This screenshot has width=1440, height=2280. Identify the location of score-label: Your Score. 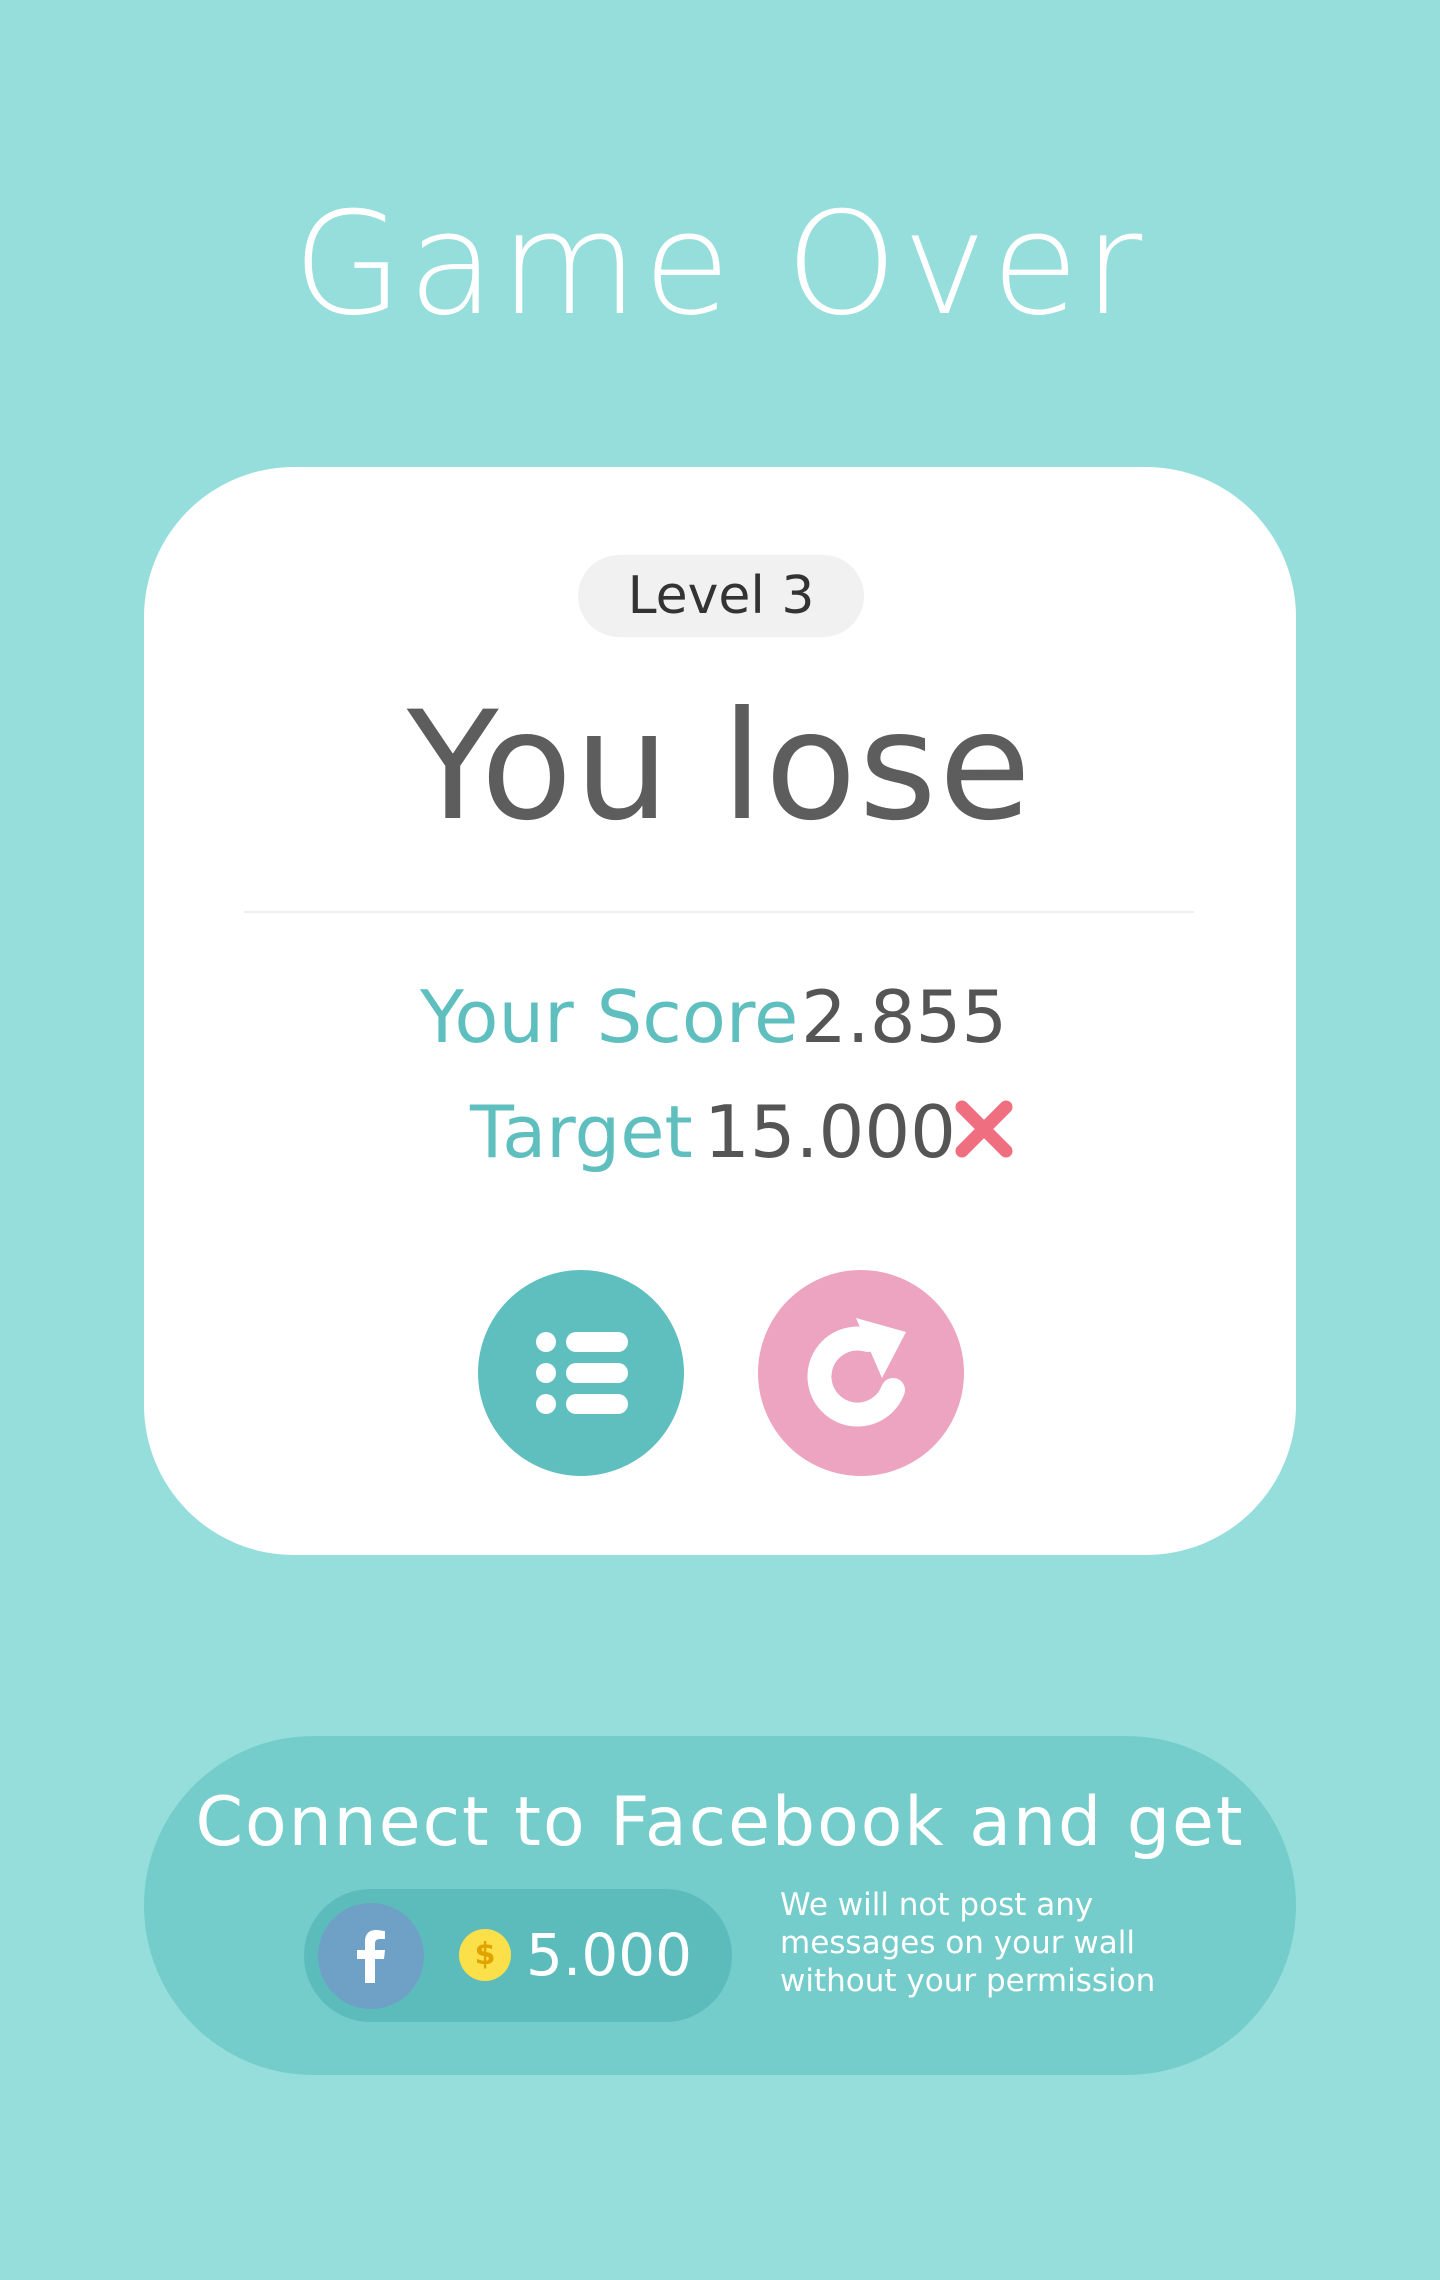
(609, 1017).